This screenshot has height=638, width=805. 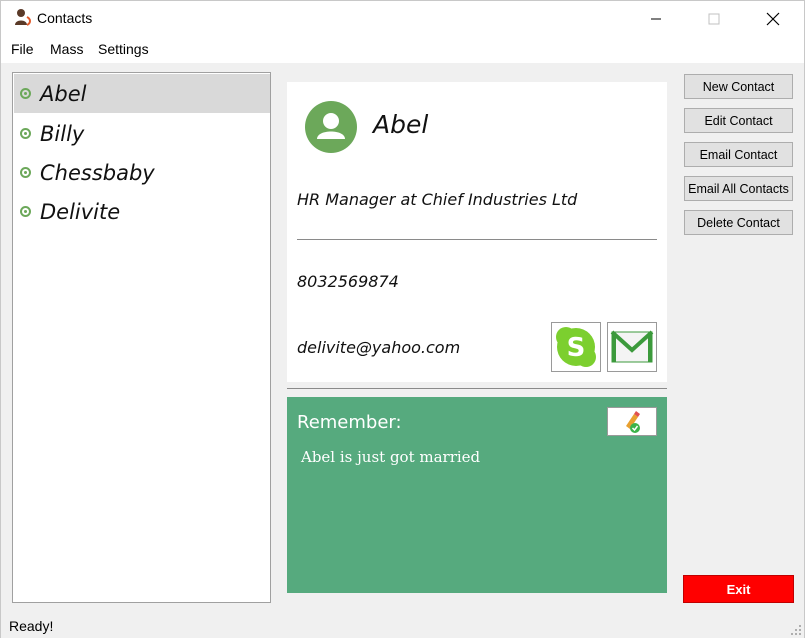 What do you see at coordinates (402, 18) in the screenshot?
I see `title-bar: Contacts` at bounding box center [402, 18].